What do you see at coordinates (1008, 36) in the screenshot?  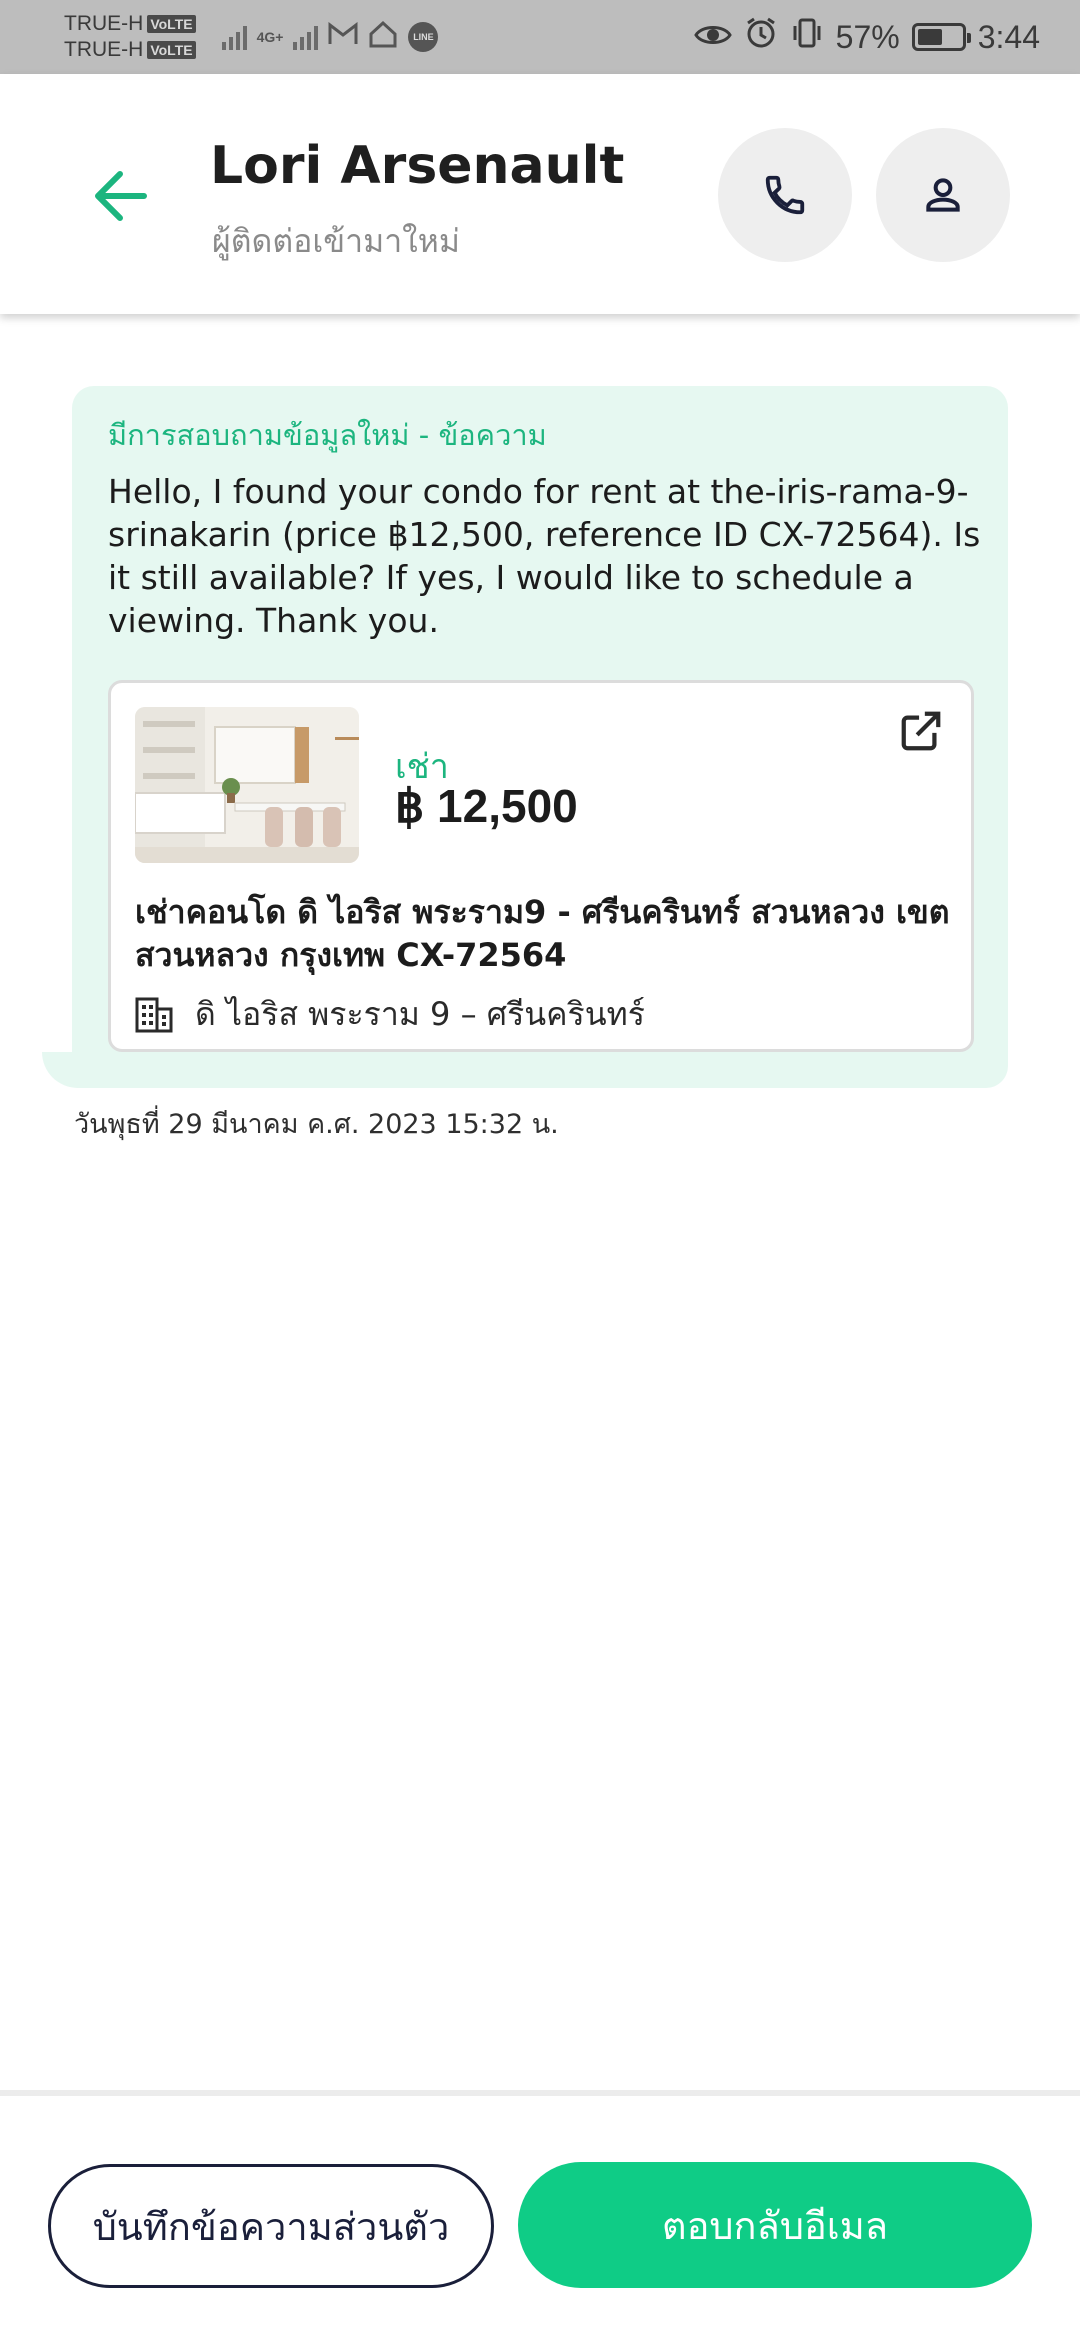 I see `clock-time: 3:44` at bounding box center [1008, 36].